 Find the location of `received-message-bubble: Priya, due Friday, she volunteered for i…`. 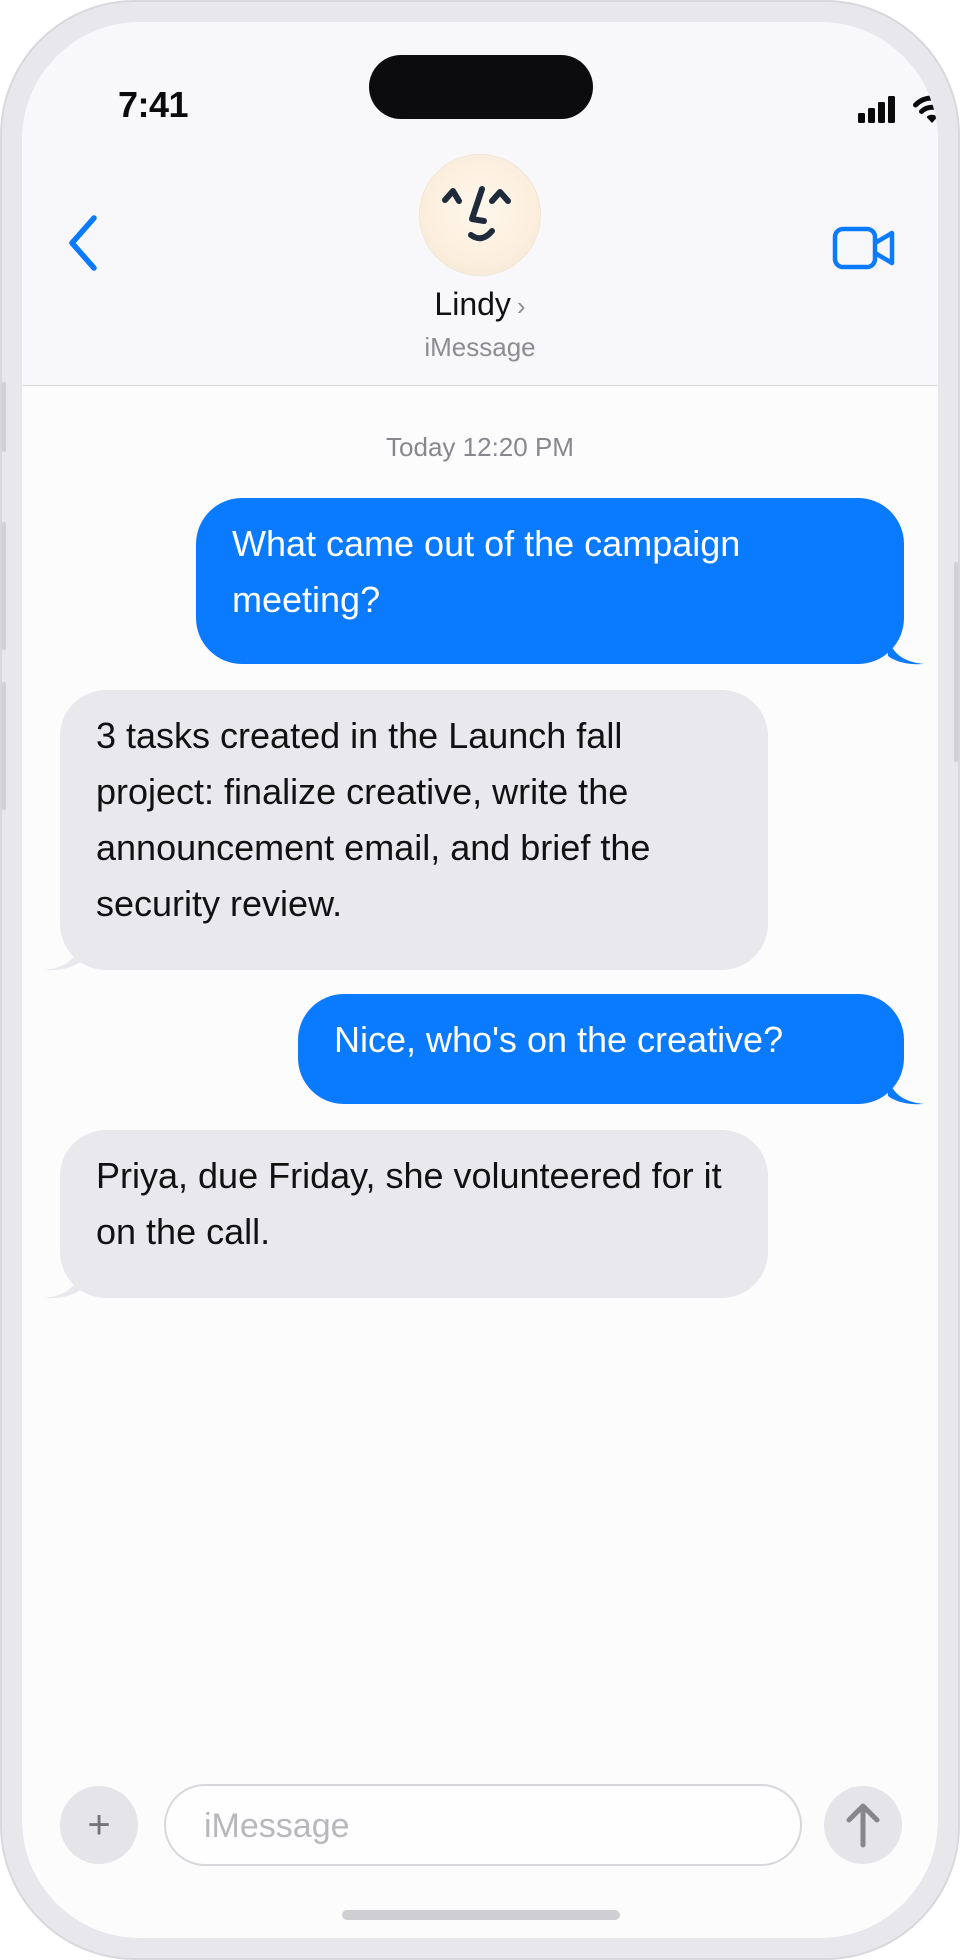

received-message-bubble: Priya, due Friday, she volunteered for i… is located at coordinates (414, 1214).